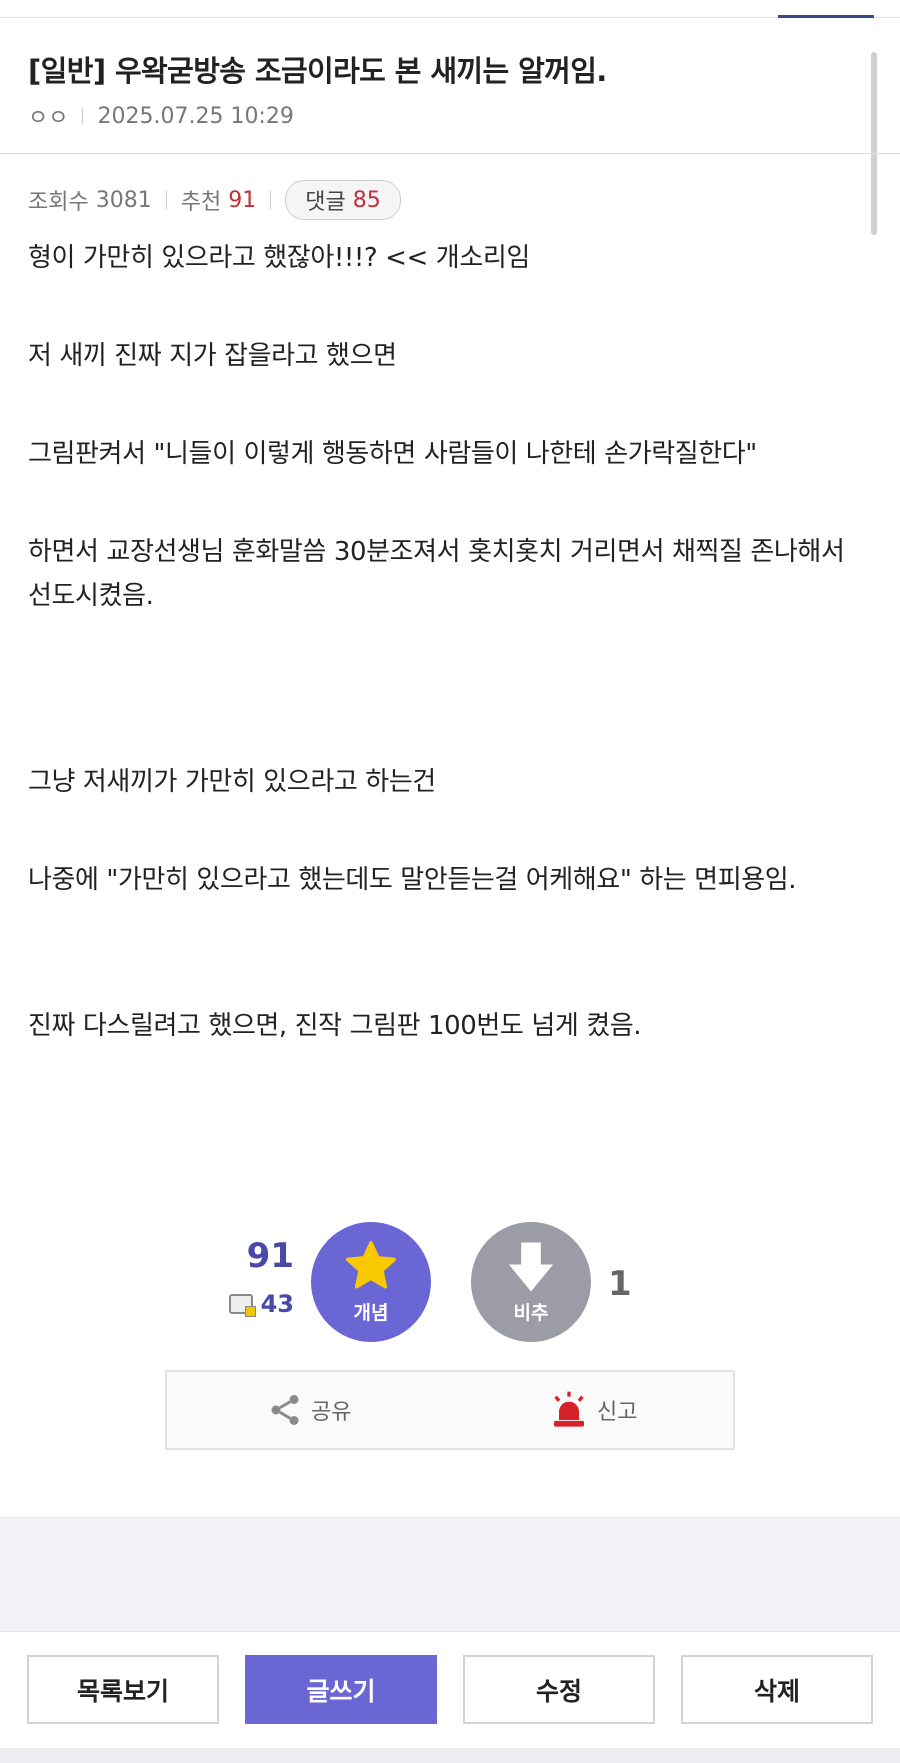  Describe the element at coordinates (371, 1264) in the screenshot. I see `star-icon` at that location.